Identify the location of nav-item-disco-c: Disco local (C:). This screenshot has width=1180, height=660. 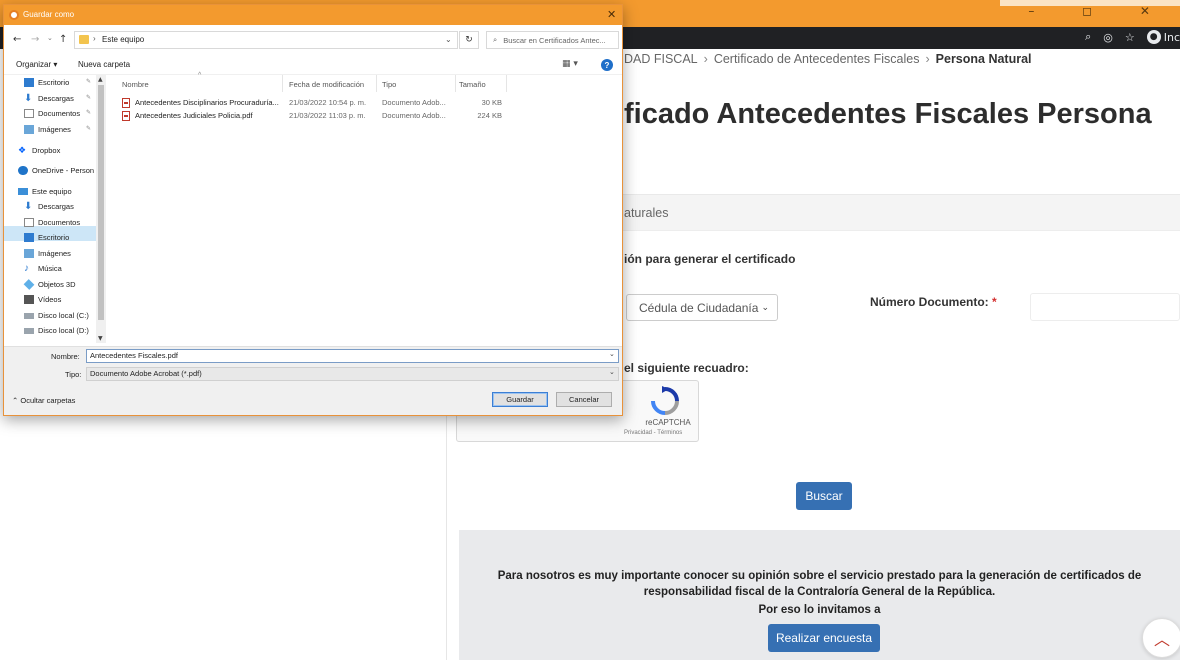
(56, 315).